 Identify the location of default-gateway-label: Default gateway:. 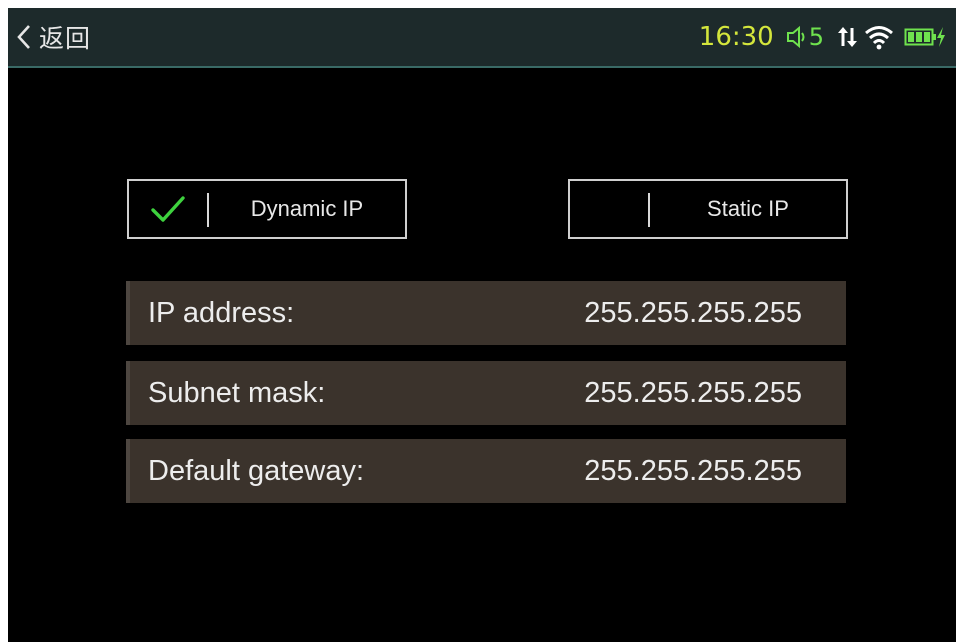
(256, 470).